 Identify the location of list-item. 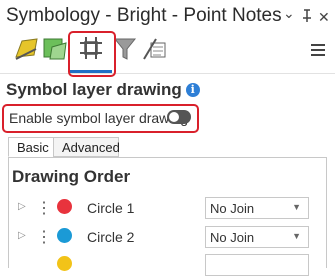
(167, 266).